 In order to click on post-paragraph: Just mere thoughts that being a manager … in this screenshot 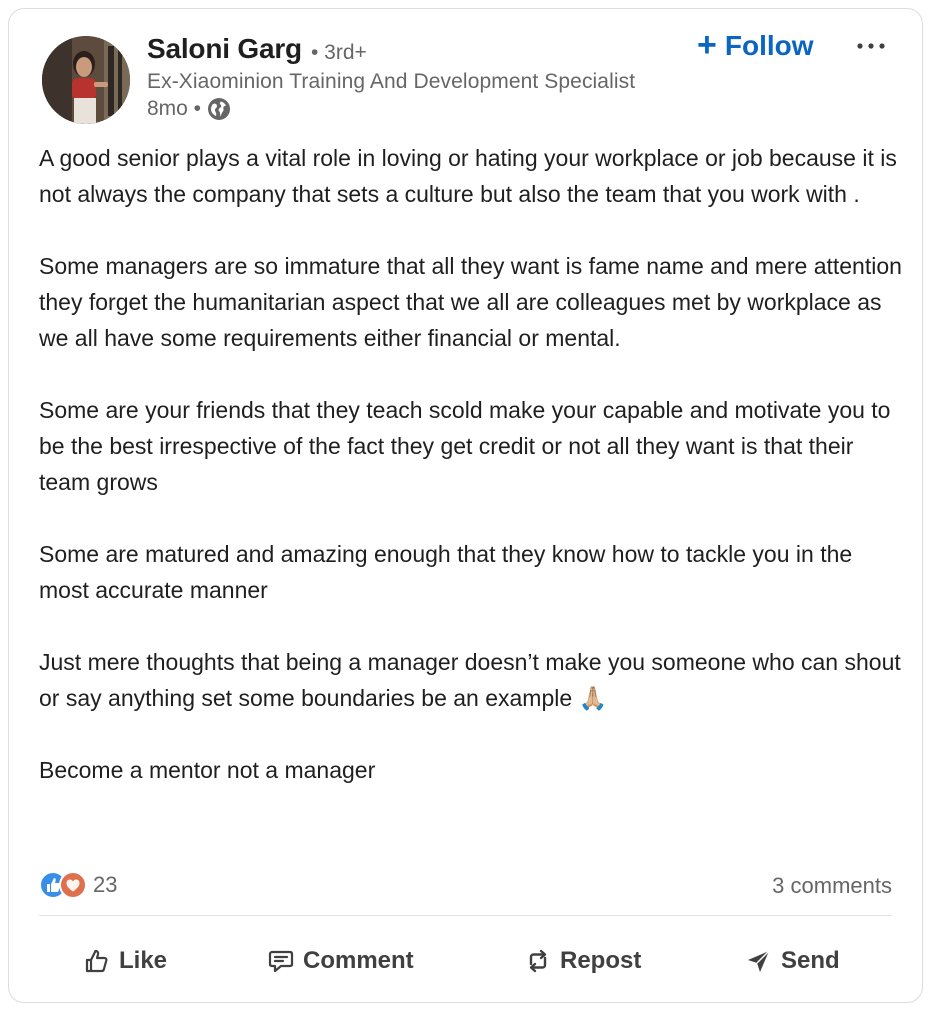, I will do `click(470, 680)`.